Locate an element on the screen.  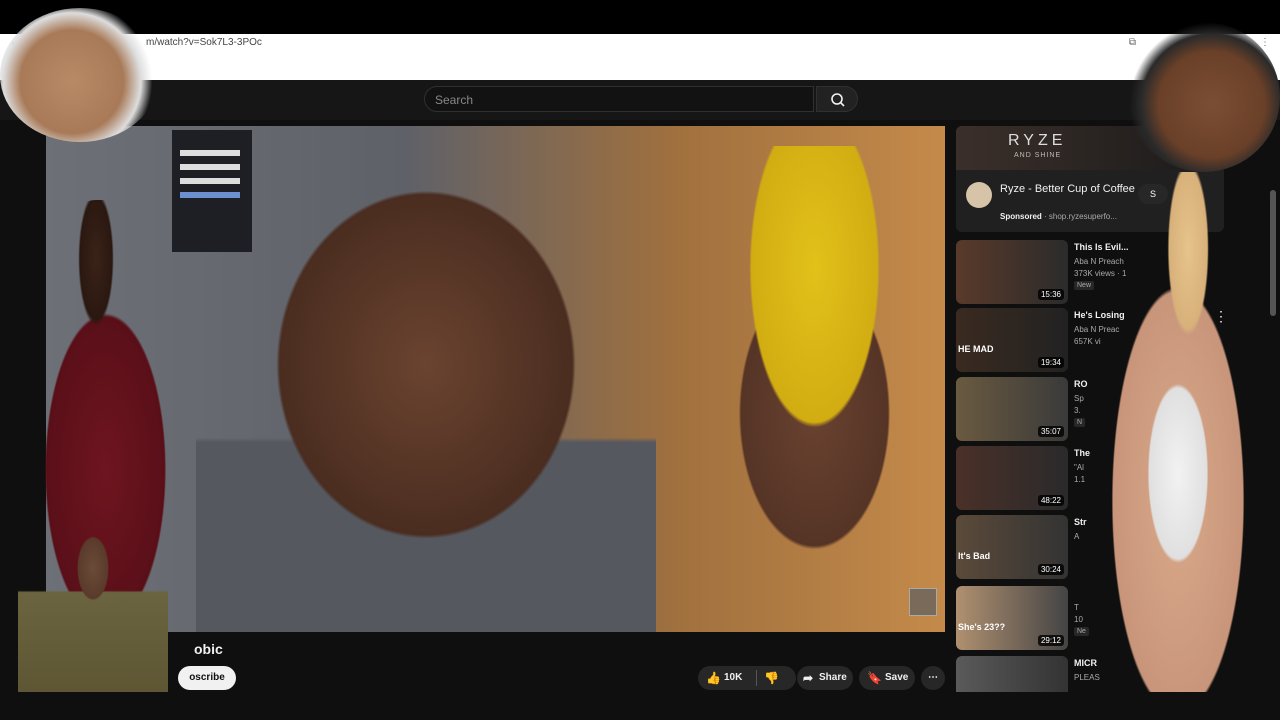
duration-badge: 35:07 is located at coordinates (1050, 431).